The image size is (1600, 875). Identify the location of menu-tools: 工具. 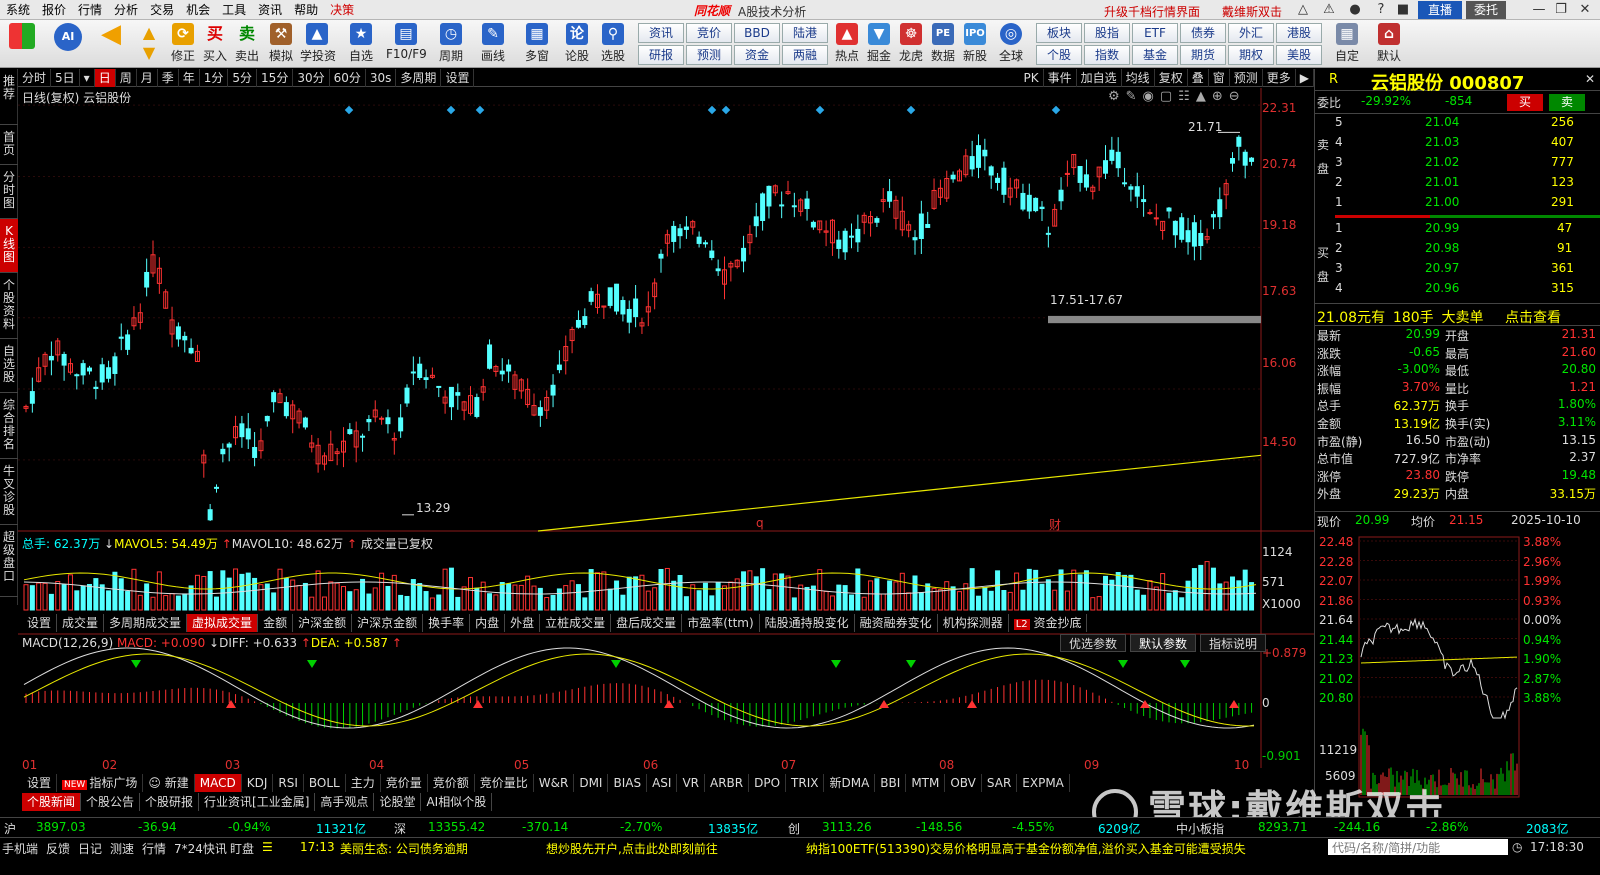
(234, 10).